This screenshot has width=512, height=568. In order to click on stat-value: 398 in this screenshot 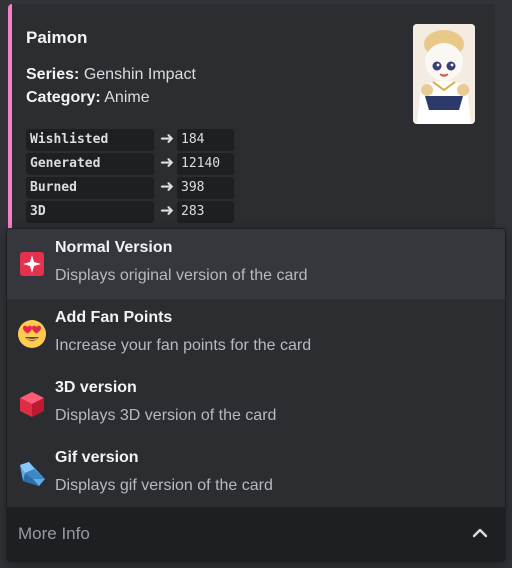, I will do `click(205, 188)`.